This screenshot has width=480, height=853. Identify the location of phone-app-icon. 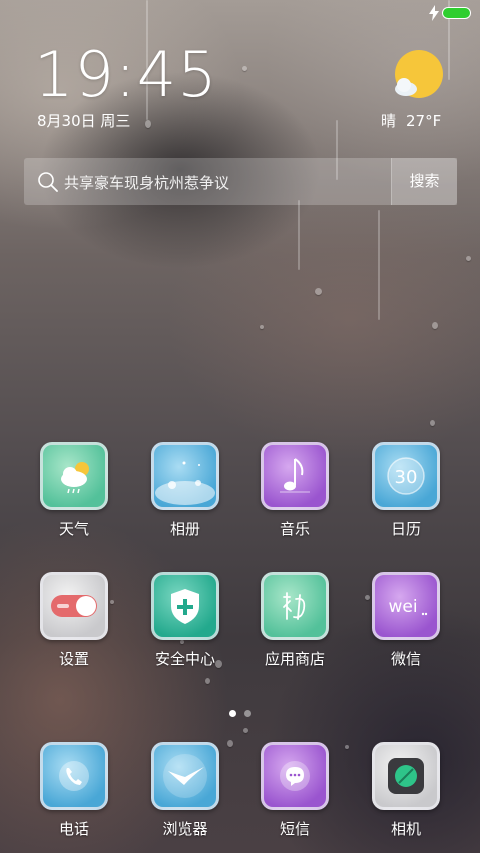
(74, 776).